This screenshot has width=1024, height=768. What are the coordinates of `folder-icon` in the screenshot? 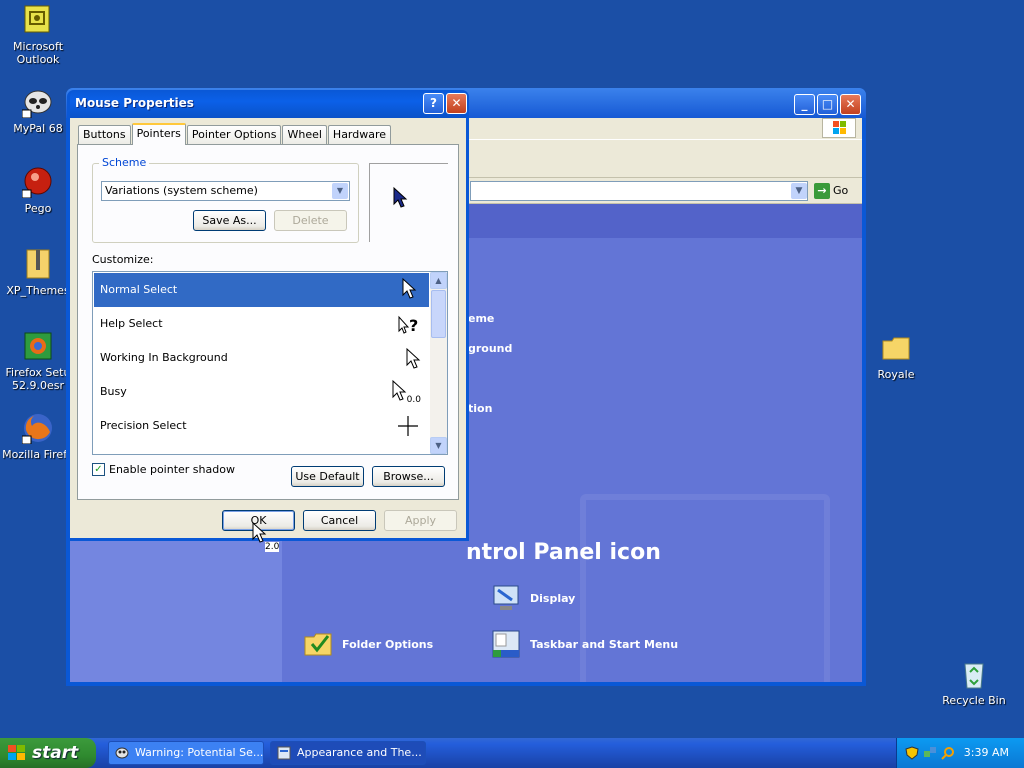 It's located at (896, 348).